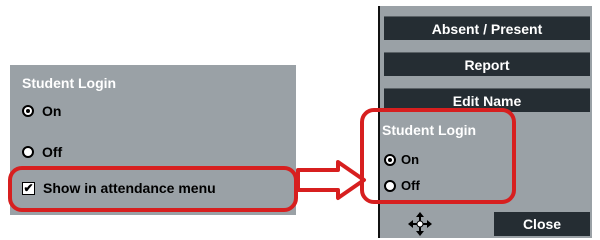 This screenshot has width=600, height=240. What do you see at coordinates (420, 224) in the screenshot?
I see `move-icon` at bounding box center [420, 224].